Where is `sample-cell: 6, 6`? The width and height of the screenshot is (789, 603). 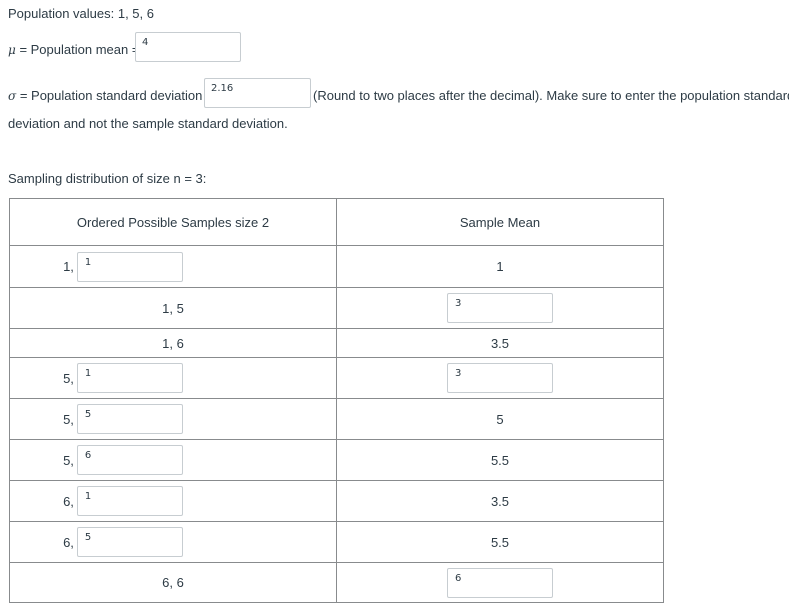
sample-cell: 6, 6 is located at coordinates (173, 582).